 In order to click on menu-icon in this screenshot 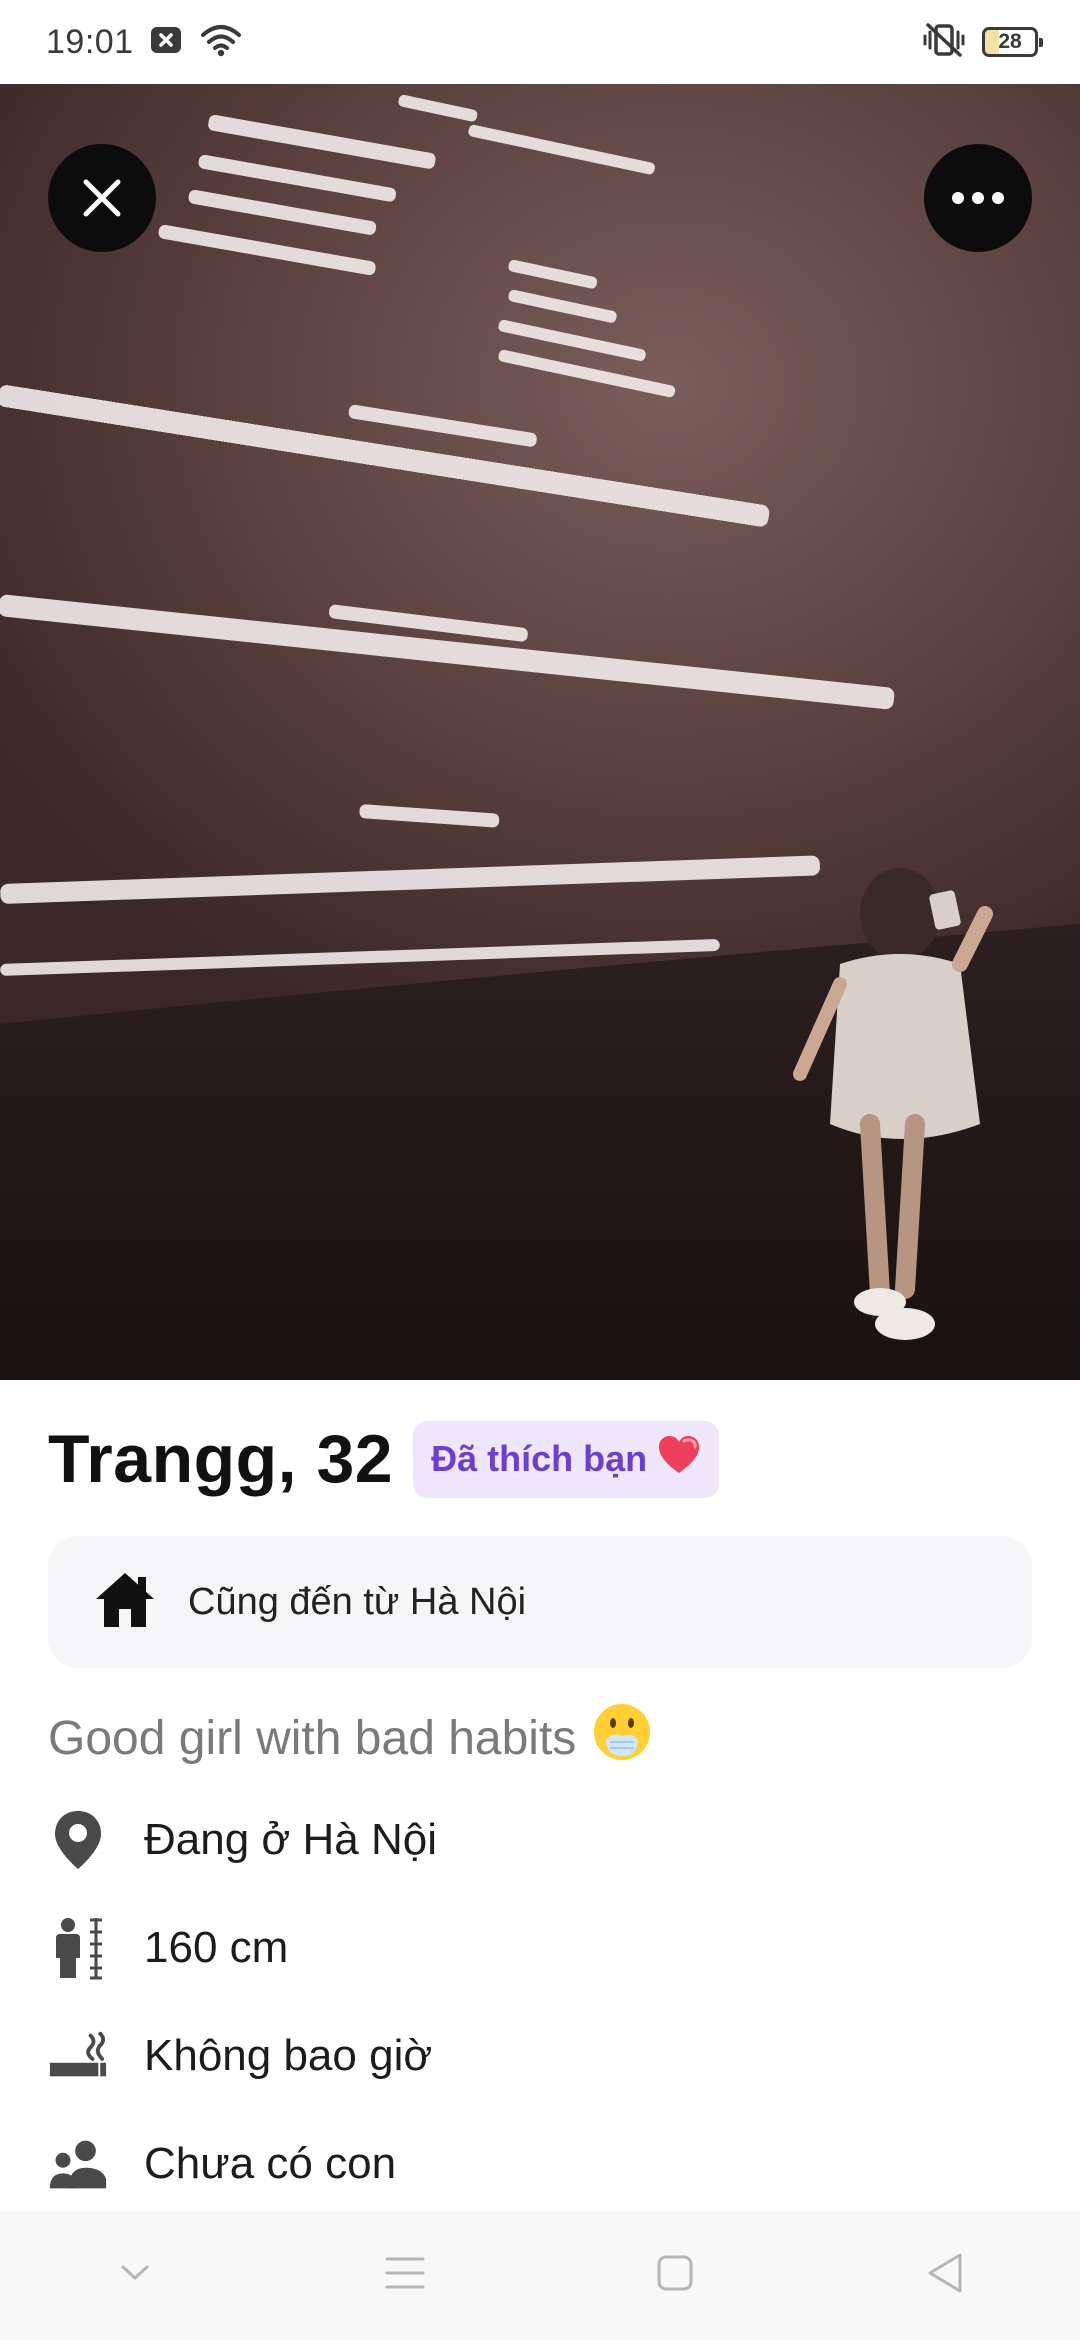, I will do `click(405, 2275)`.